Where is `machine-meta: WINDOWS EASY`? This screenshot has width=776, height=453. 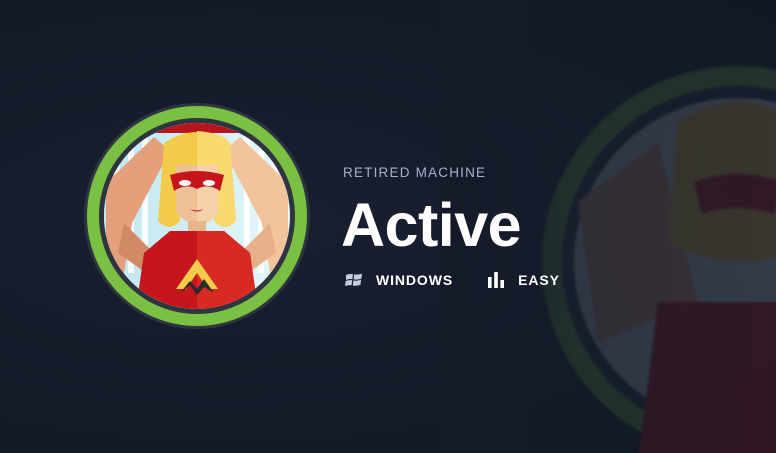 machine-meta: WINDOWS EASY is located at coordinates (452, 280).